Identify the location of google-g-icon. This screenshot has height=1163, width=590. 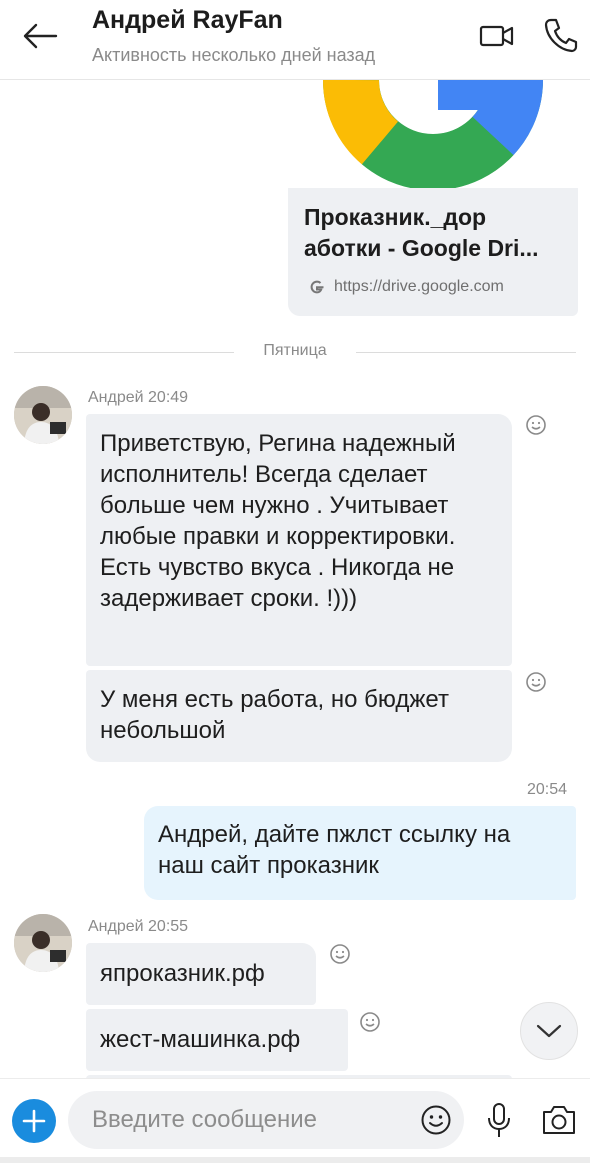
(317, 287).